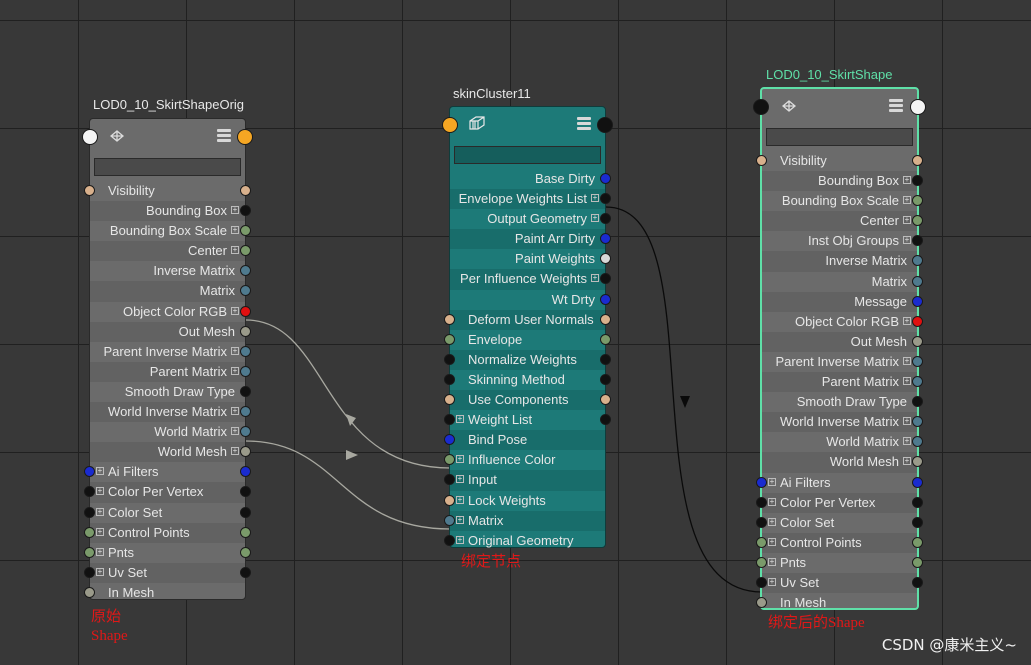 The width and height of the screenshot is (1031, 665). Describe the element at coordinates (167, 513) in the screenshot. I see `attribute-row: + Color Set` at that location.